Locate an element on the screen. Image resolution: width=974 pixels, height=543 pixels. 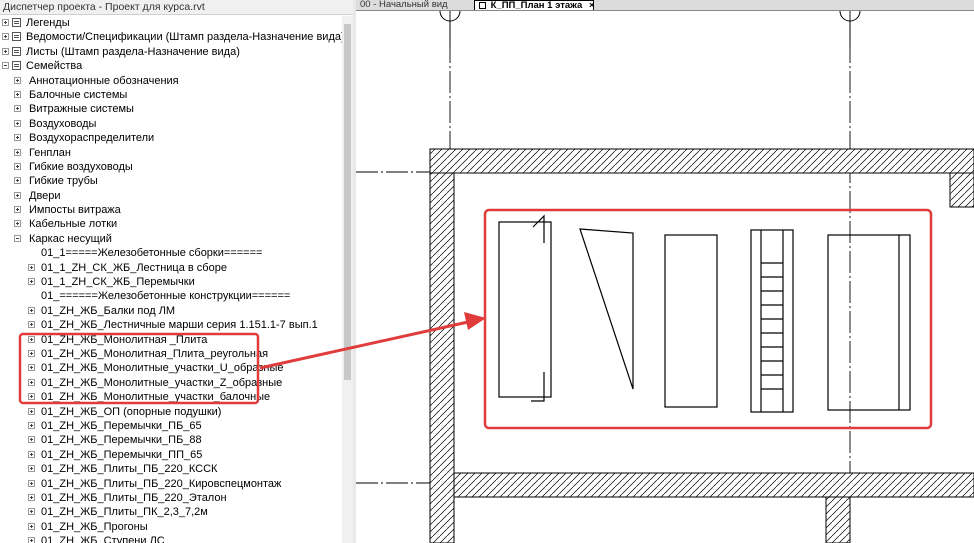
tree-item-label: 01_ZH_ЖБ_Перемычки_ПБ_88 is located at coordinates (121, 440).